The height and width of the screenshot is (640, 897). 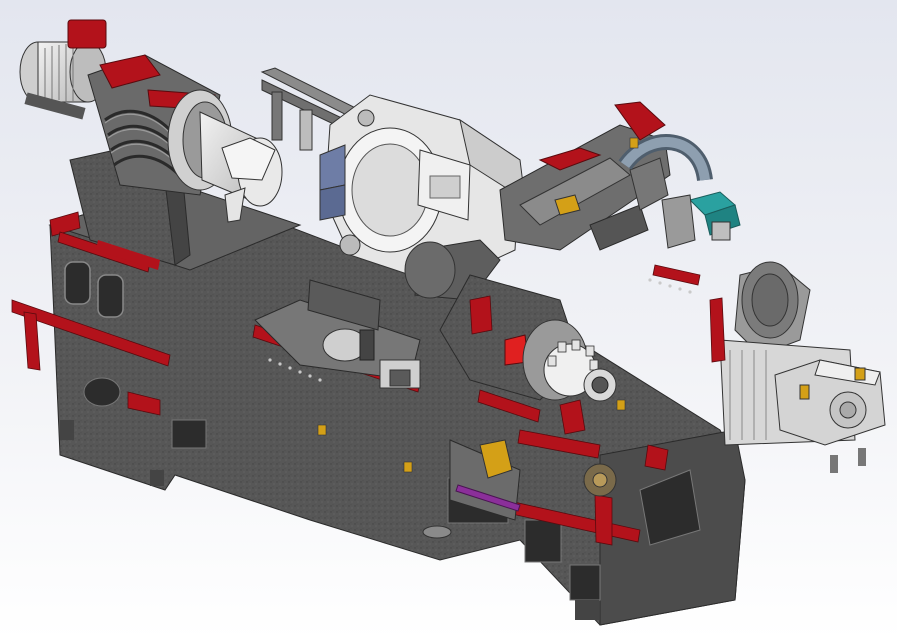 I want to click on valve-block, so click(x=701, y=220).